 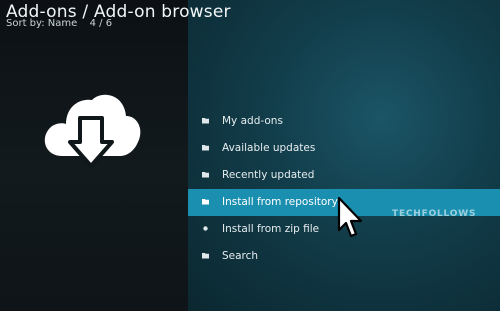 What do you see at coordinates (271, 229) in the screenshot?
I see `menu-item-label: Install from zip file` at bounding box center [271, 229].